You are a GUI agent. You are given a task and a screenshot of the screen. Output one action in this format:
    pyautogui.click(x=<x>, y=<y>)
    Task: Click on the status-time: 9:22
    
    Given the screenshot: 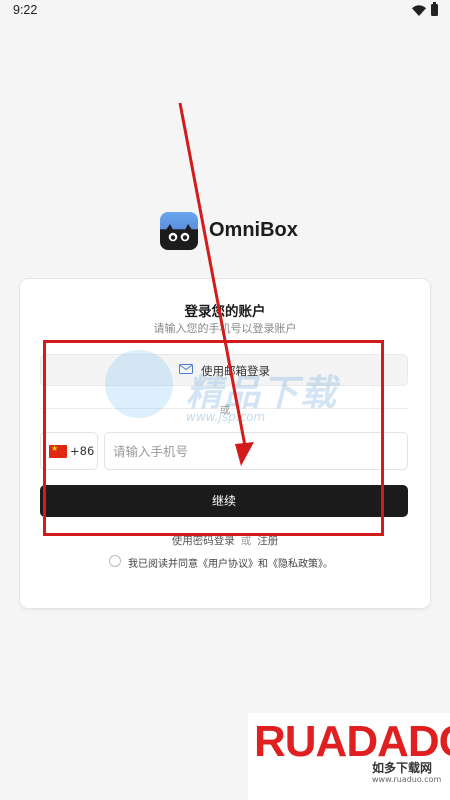 What is the action you would take?
    pyautogui.click(x=25, y=10)
    